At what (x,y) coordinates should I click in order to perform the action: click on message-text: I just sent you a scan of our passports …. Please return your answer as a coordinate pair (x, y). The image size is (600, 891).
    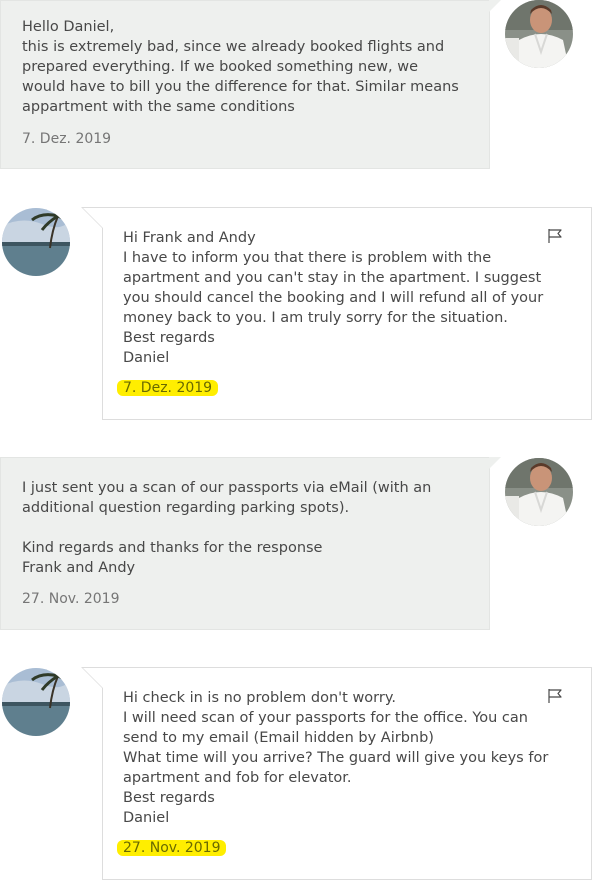
    Looking at the image, I should click on (227, 528).